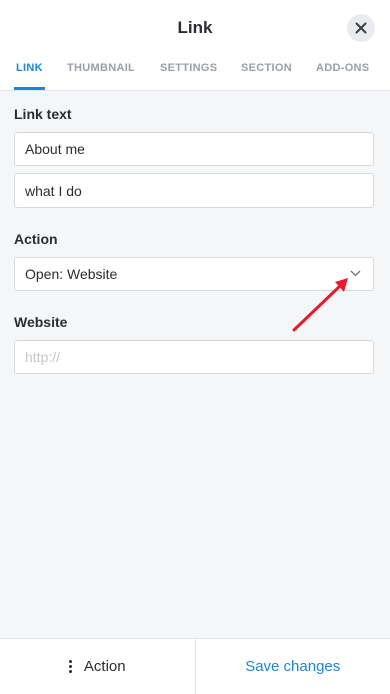 This screenshot has height=694, width=390. Describe the element at coordinates (71, 274) in the screenshot. I see `action-selected-value: Open: Website` at that location.